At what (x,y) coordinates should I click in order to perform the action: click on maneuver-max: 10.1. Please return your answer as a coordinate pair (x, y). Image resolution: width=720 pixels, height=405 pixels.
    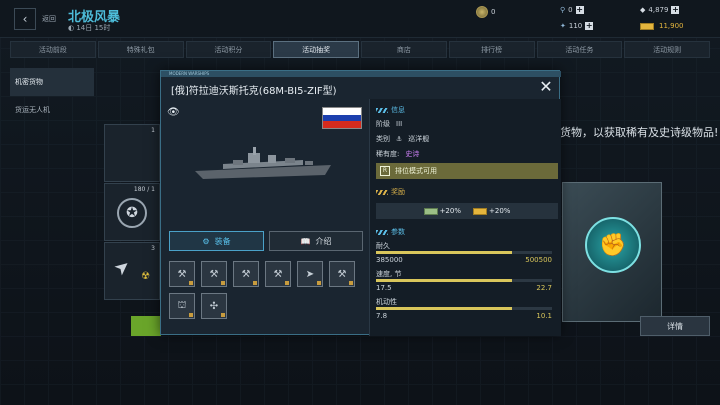
    Looking at the image, I should click on (544, 316).